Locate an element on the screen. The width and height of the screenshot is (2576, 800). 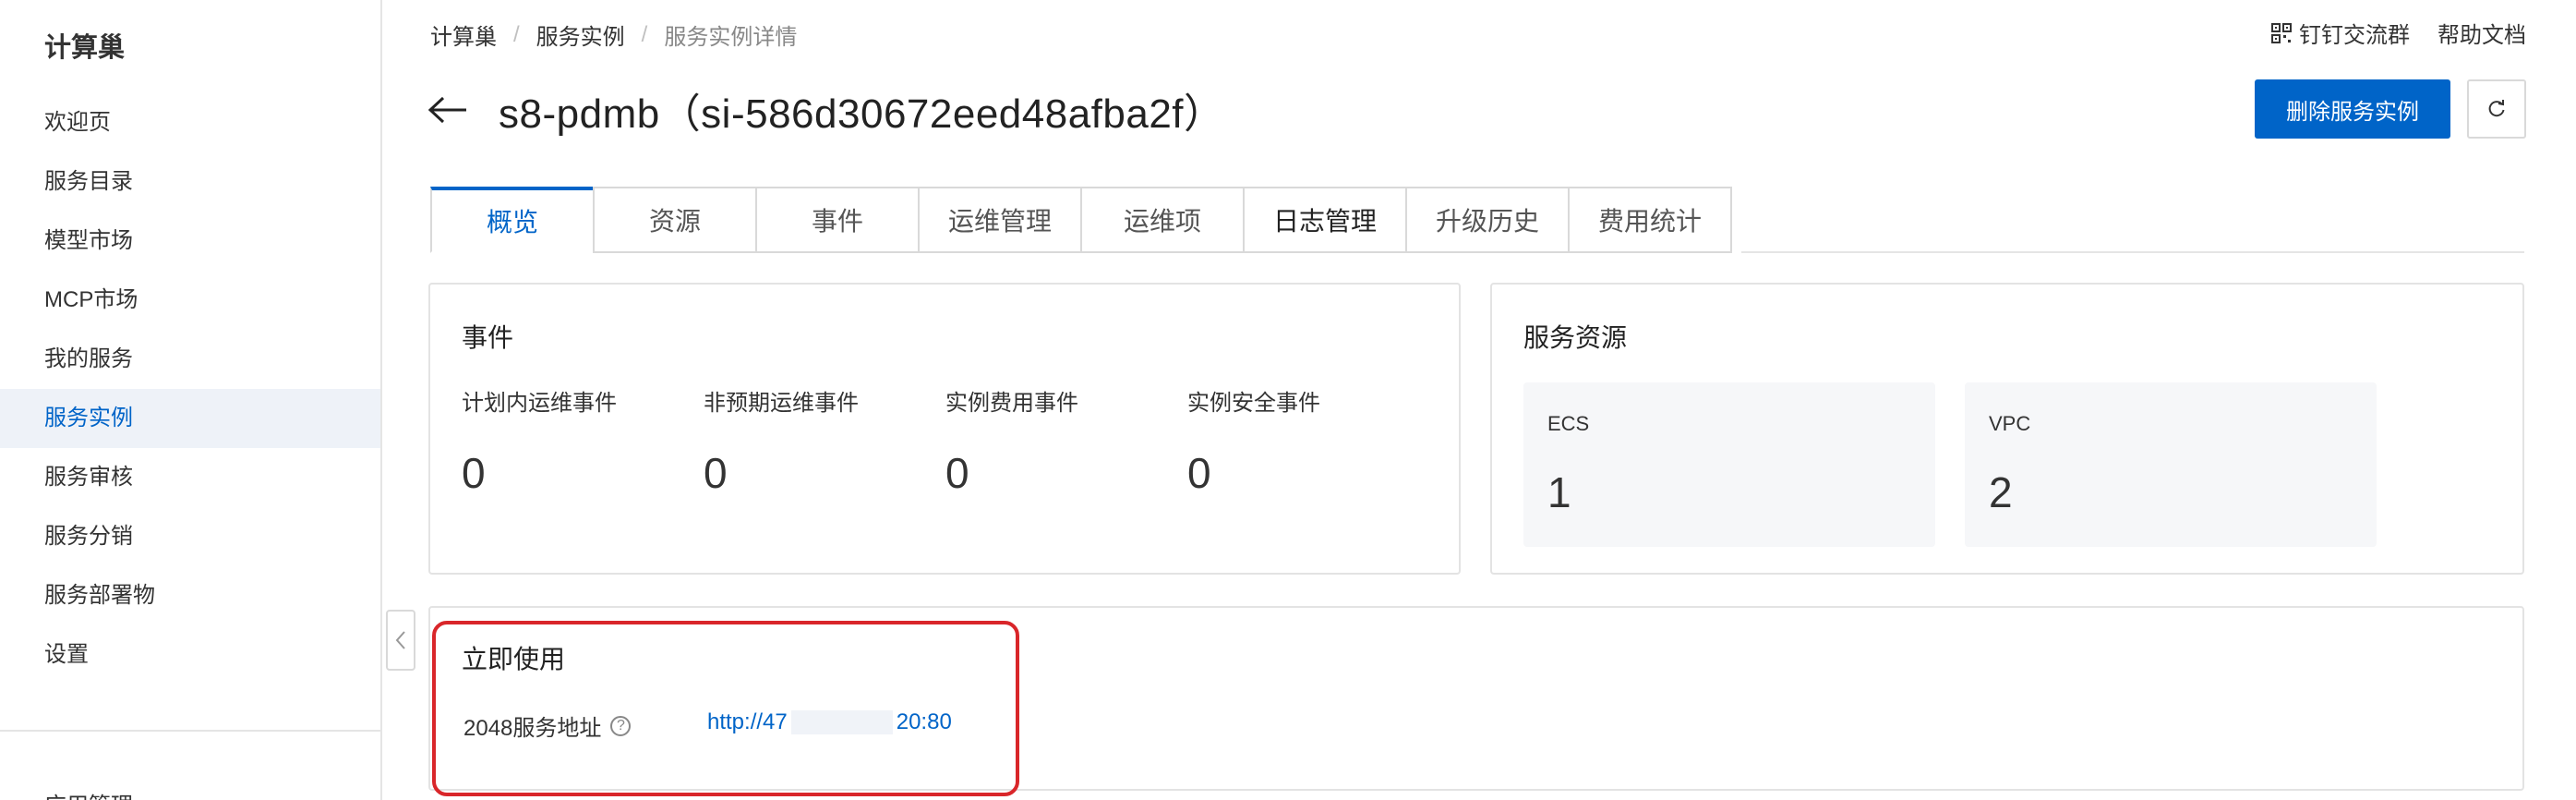
sidebar-item-service-review: 服务审核 is located at coordinates (190, 477).